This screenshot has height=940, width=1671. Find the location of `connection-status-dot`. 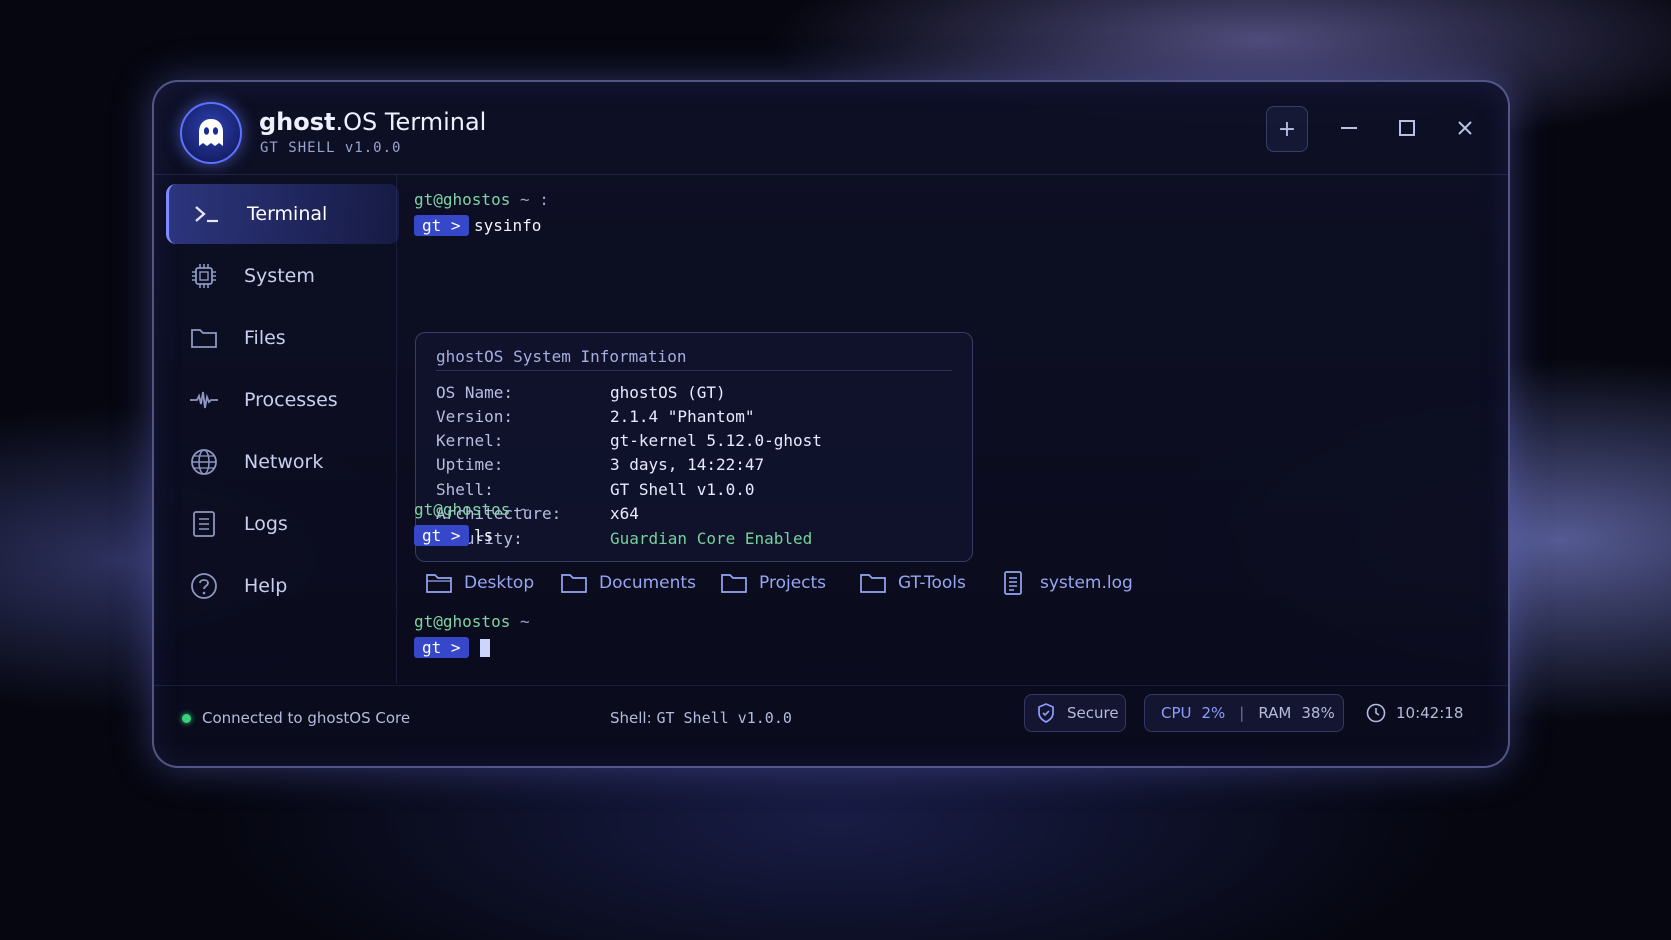

connection-status-dot is located at coordinates (186, 718).